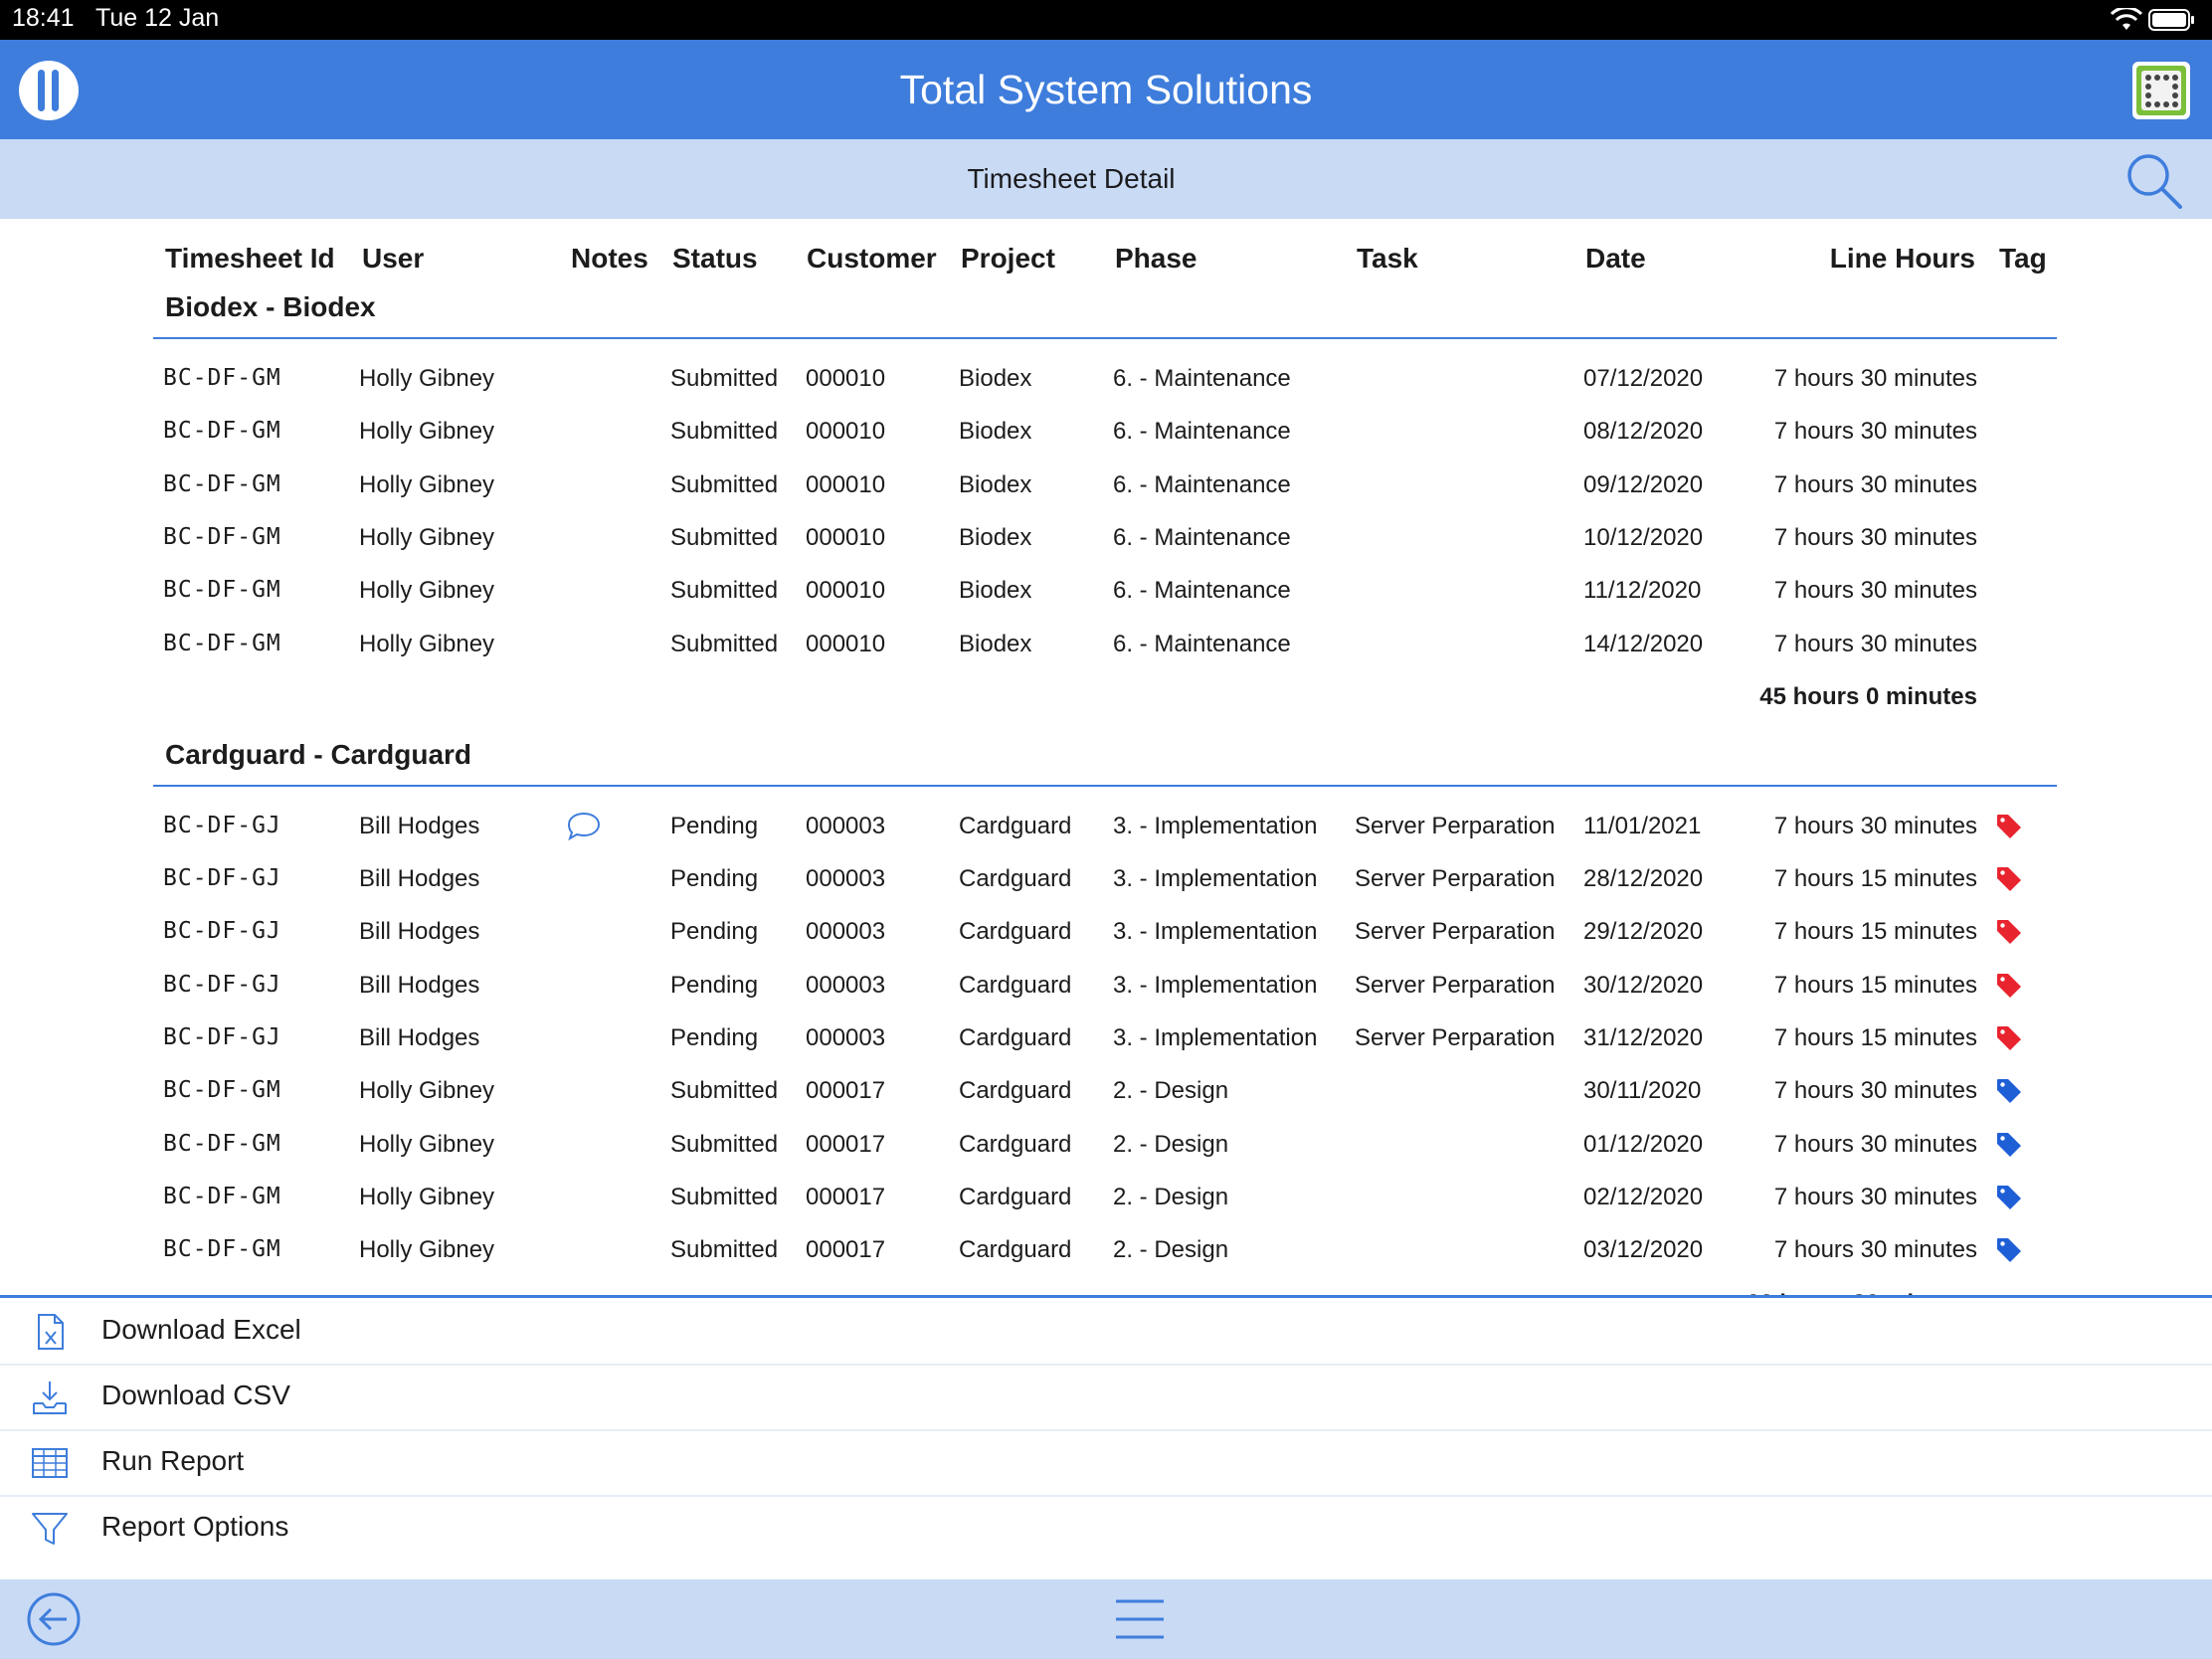  Describe the element at coordinates (2023, 258) in the screenshot. I see `column-header-tag: Tag` at that location.